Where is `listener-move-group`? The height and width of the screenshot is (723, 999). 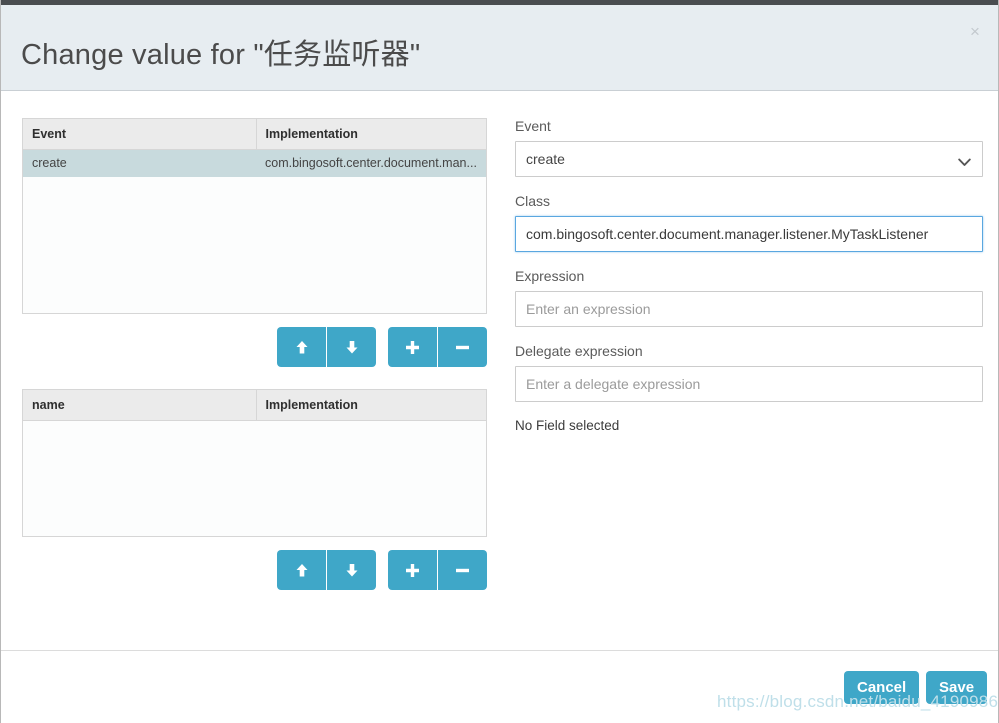 listener-move-group is located at coordinates (326, 348).